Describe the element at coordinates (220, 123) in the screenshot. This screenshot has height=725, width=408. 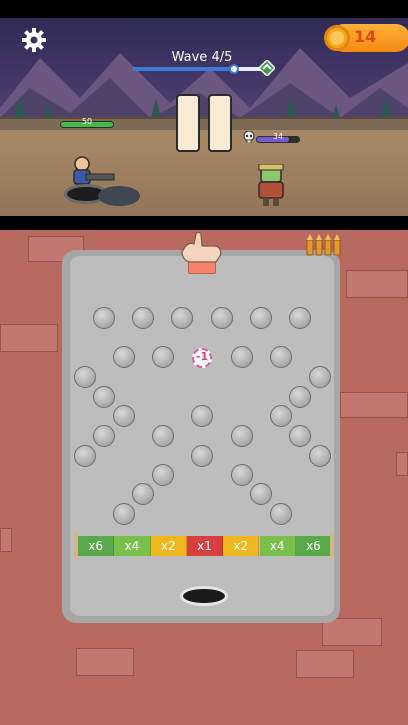
I see `pause-right-bar` at that location.